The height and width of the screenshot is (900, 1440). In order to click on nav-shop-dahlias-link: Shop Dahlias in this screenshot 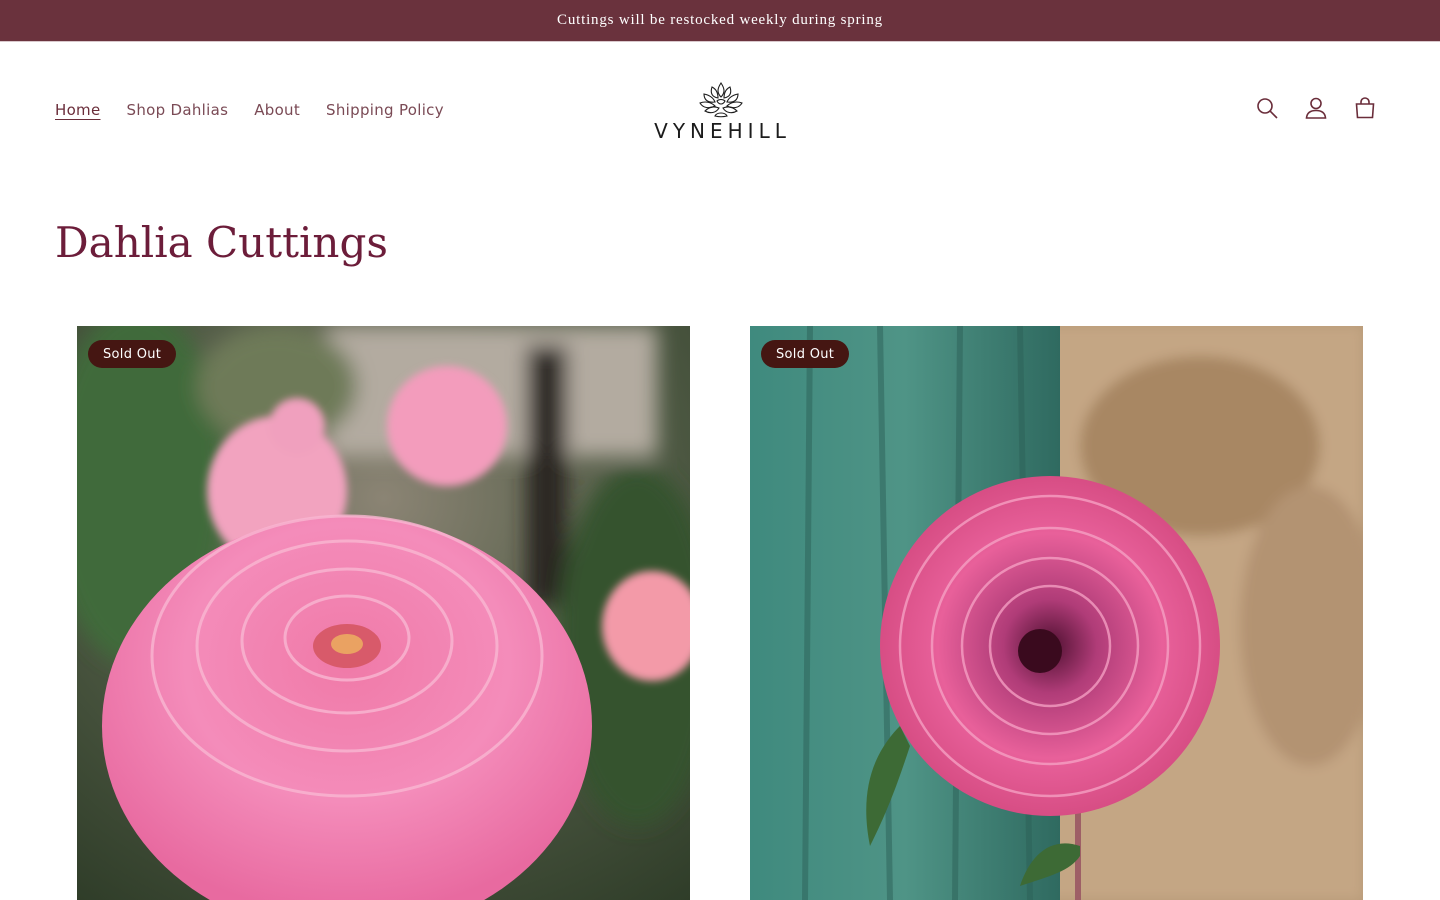, I will do `click(178, 110)`.